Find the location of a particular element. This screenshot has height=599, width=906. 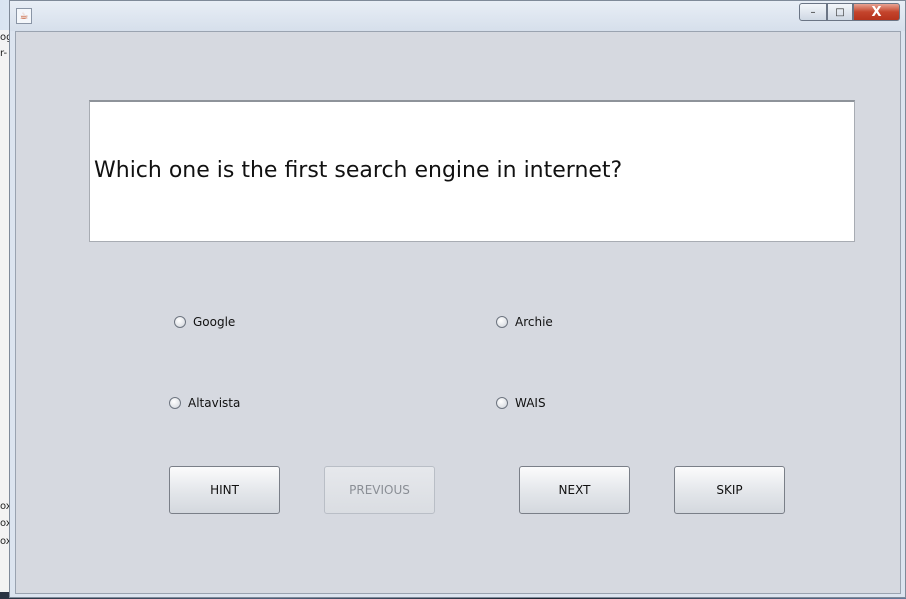

option-archie: Archie is located at coordinates (524, 322).